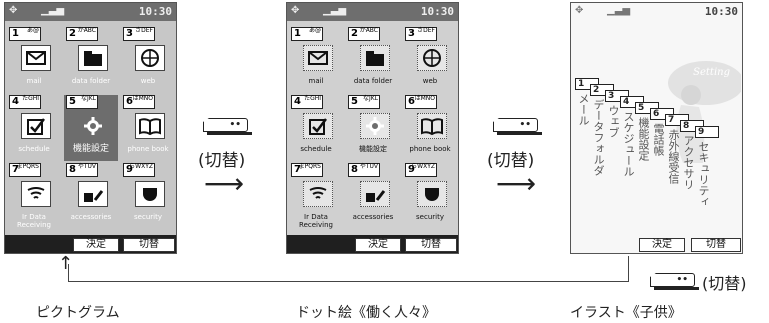 Image resolution: width=769 pixels, height=323 pixels. I want to click on key-number: 6 はMNO, so click(421, 102).